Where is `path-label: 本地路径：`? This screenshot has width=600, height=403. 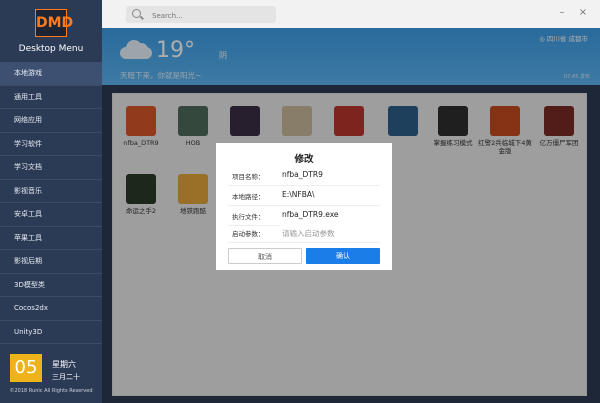 path-label: 本地路径： is located at coordinates (248, 197).